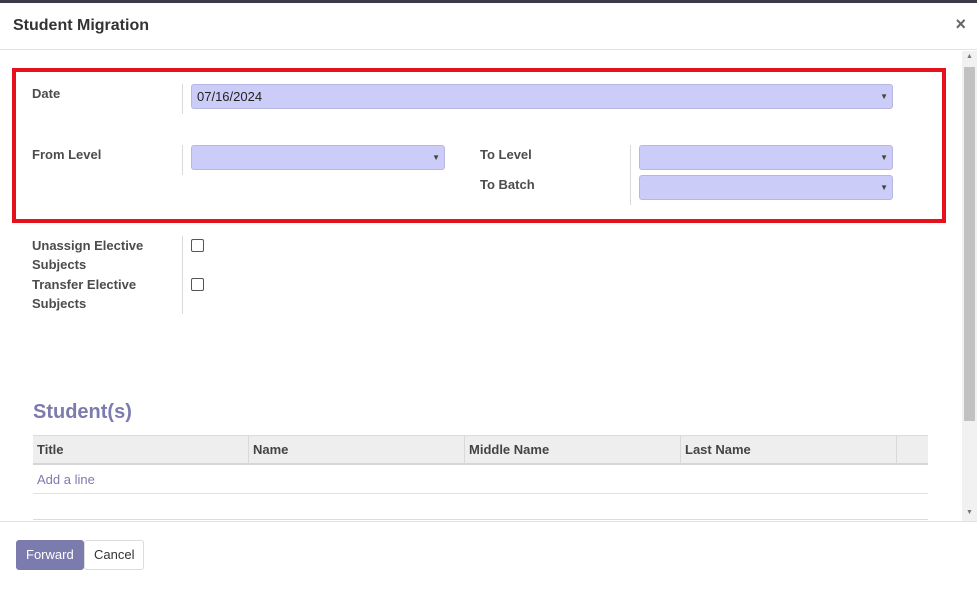  I want to click on label-line: Unassign Elective, so click(88, 245).